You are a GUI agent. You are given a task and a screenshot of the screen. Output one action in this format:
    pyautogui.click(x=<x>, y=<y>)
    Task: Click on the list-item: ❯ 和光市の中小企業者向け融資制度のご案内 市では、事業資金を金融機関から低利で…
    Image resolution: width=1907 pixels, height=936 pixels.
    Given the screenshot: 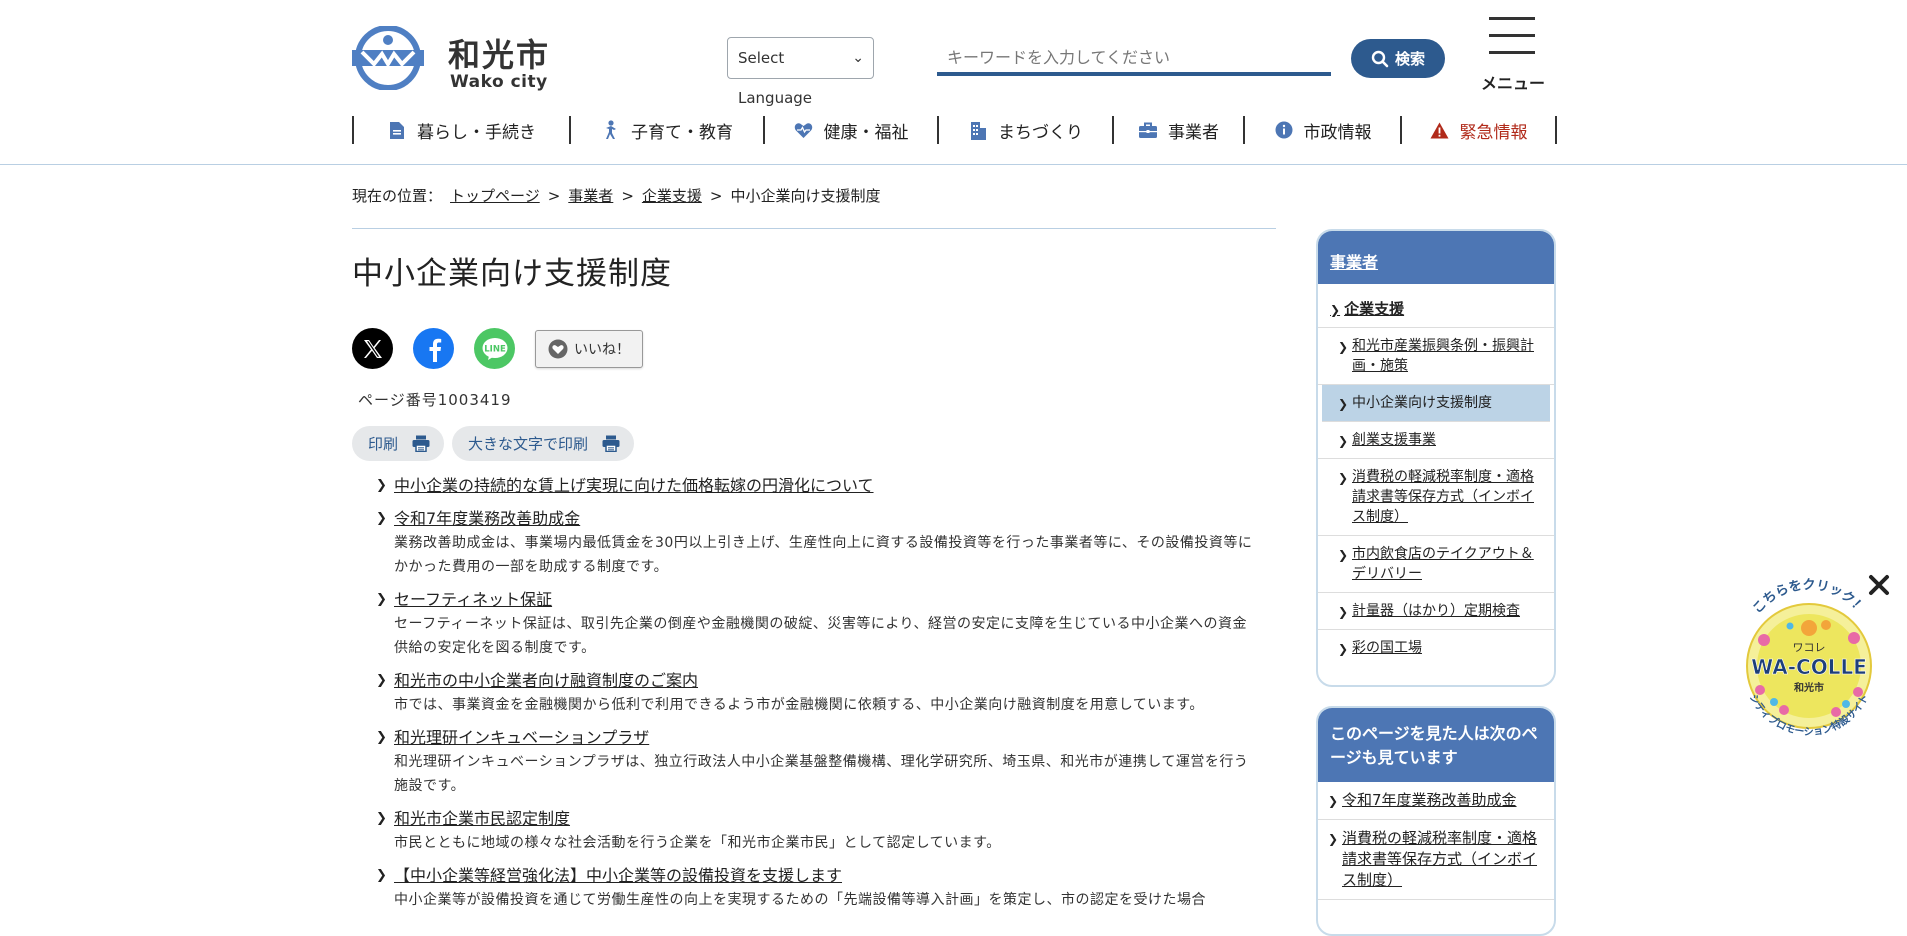 What is the action you would take?
    pyautogui.click(x=816, y=693)
    